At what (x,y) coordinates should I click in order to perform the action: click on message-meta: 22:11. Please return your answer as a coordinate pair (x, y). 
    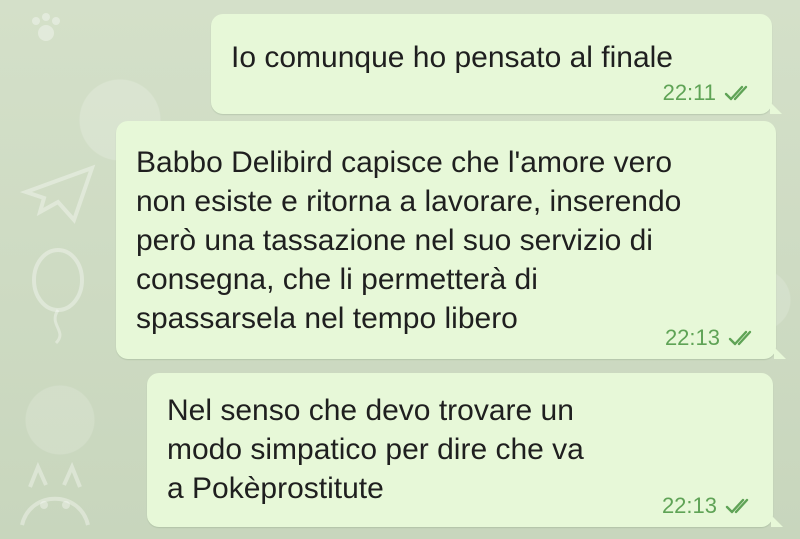
    Looking at the image, I should click on (708, 93).